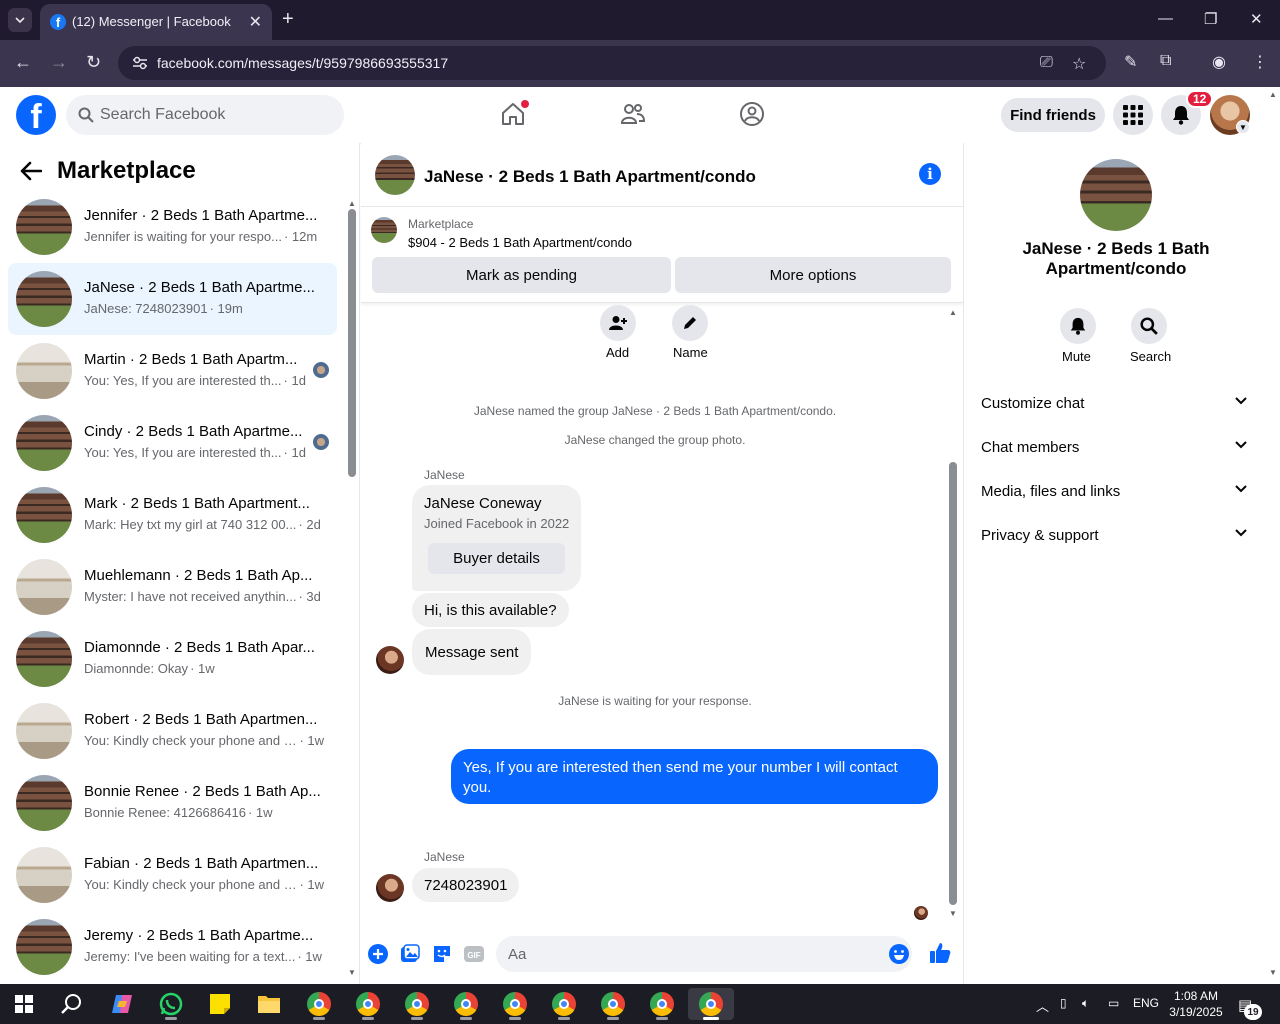  What do you see at coordinates (350, 591) in the screenshot?
I see `conversation-scrollbar: ▲ ▼` at bounding box center [350, 591].